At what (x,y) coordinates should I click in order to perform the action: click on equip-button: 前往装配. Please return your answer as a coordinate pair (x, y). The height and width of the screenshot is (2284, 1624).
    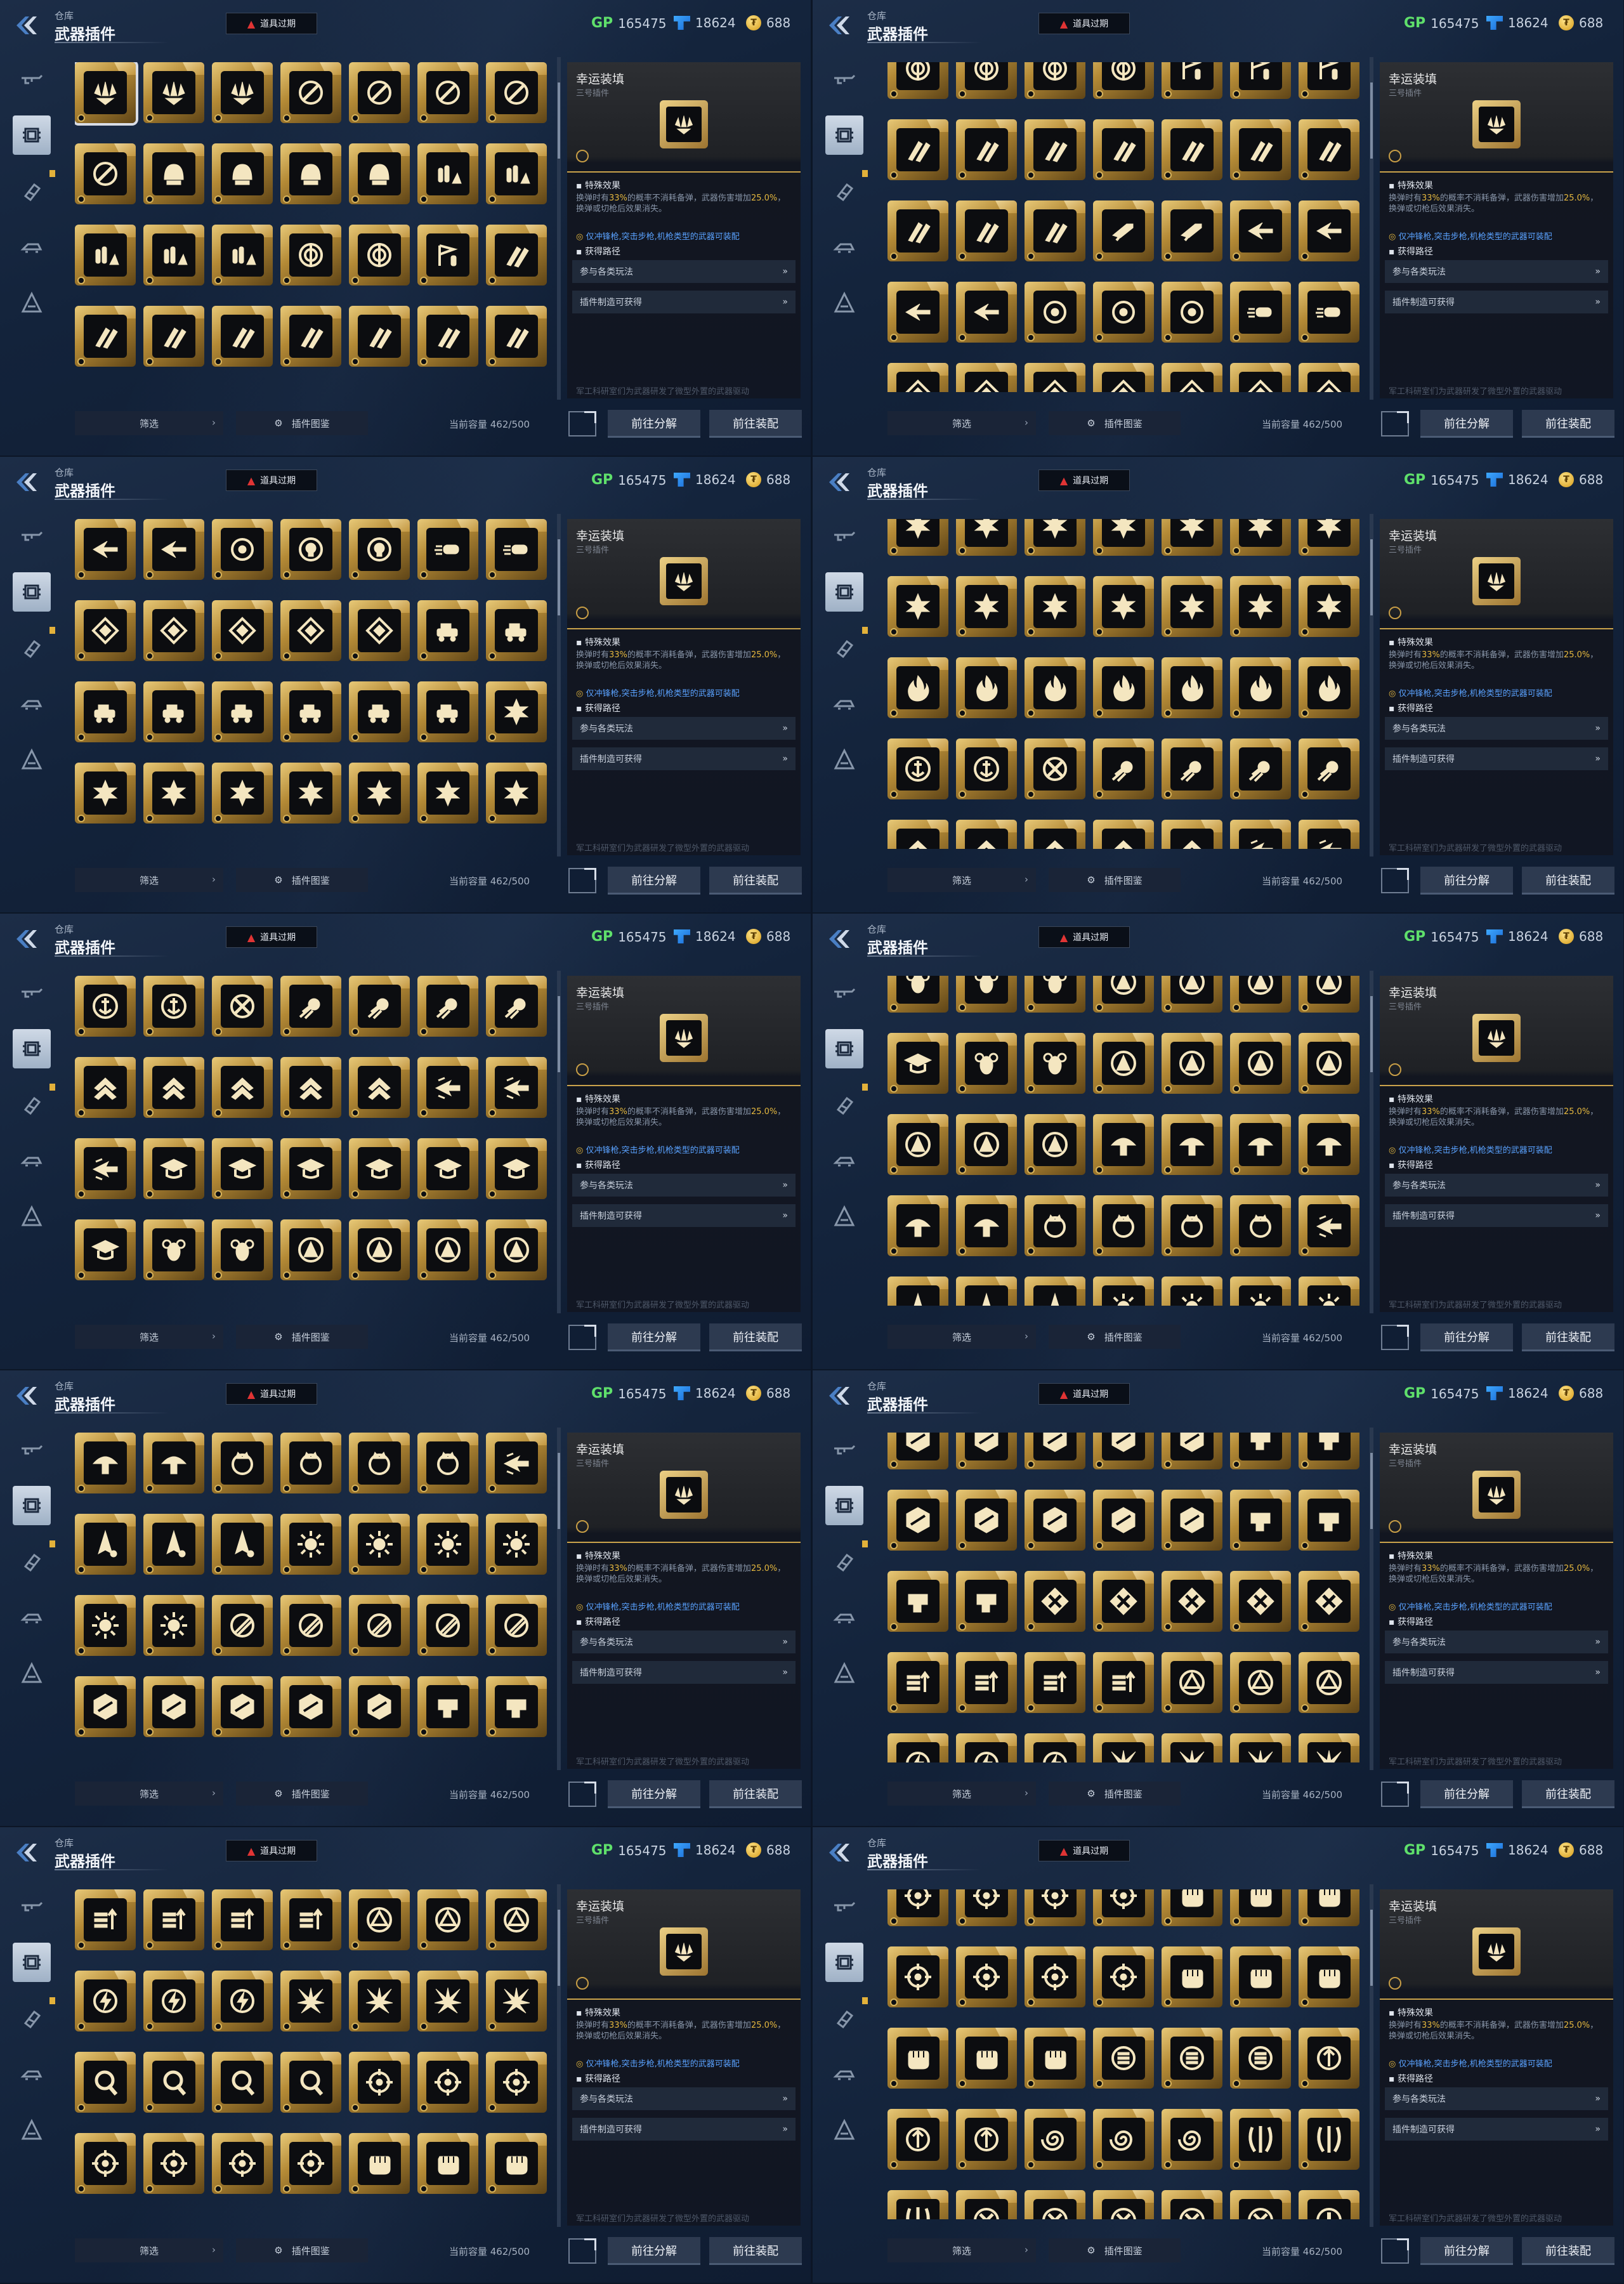
    Looking at the image, I should click on (1568, 424).